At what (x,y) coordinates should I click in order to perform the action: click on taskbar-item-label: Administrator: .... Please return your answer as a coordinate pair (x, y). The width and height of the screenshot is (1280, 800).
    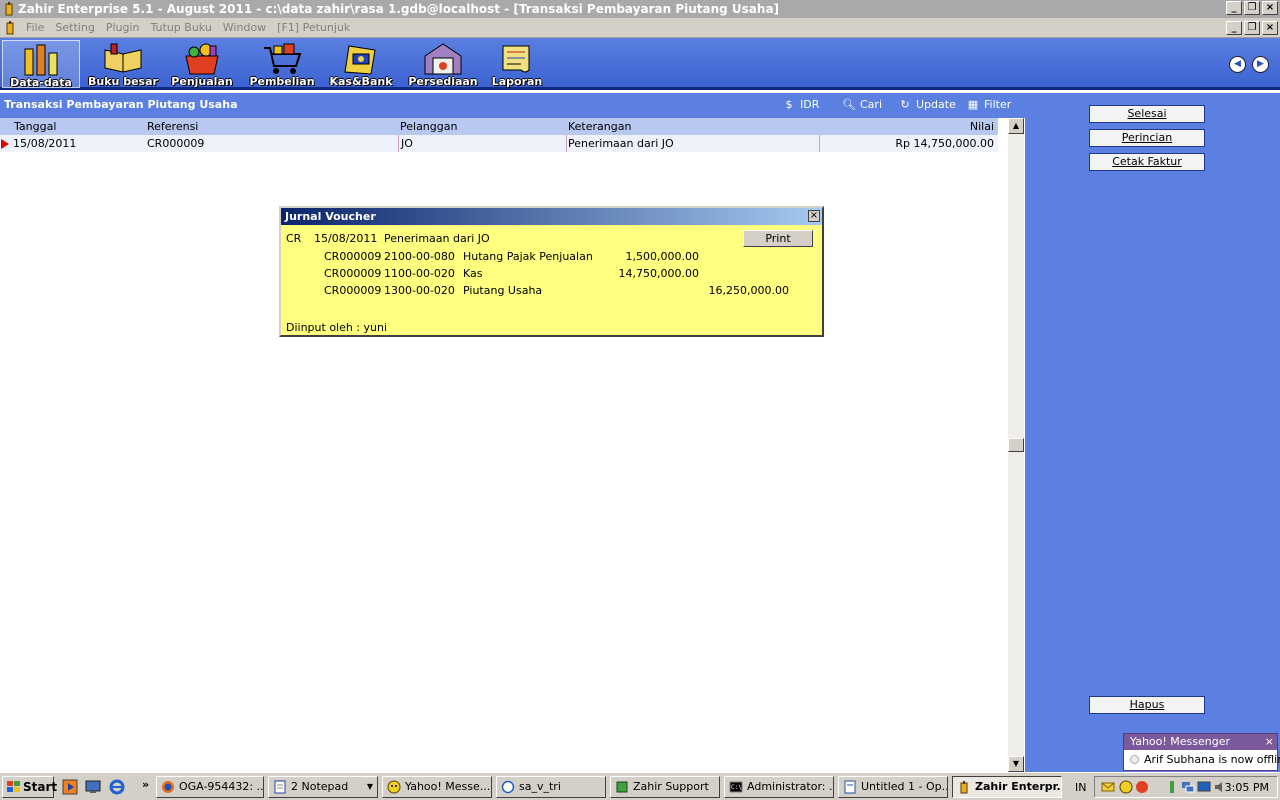
    Looking at the image, I should click on (790, 786).